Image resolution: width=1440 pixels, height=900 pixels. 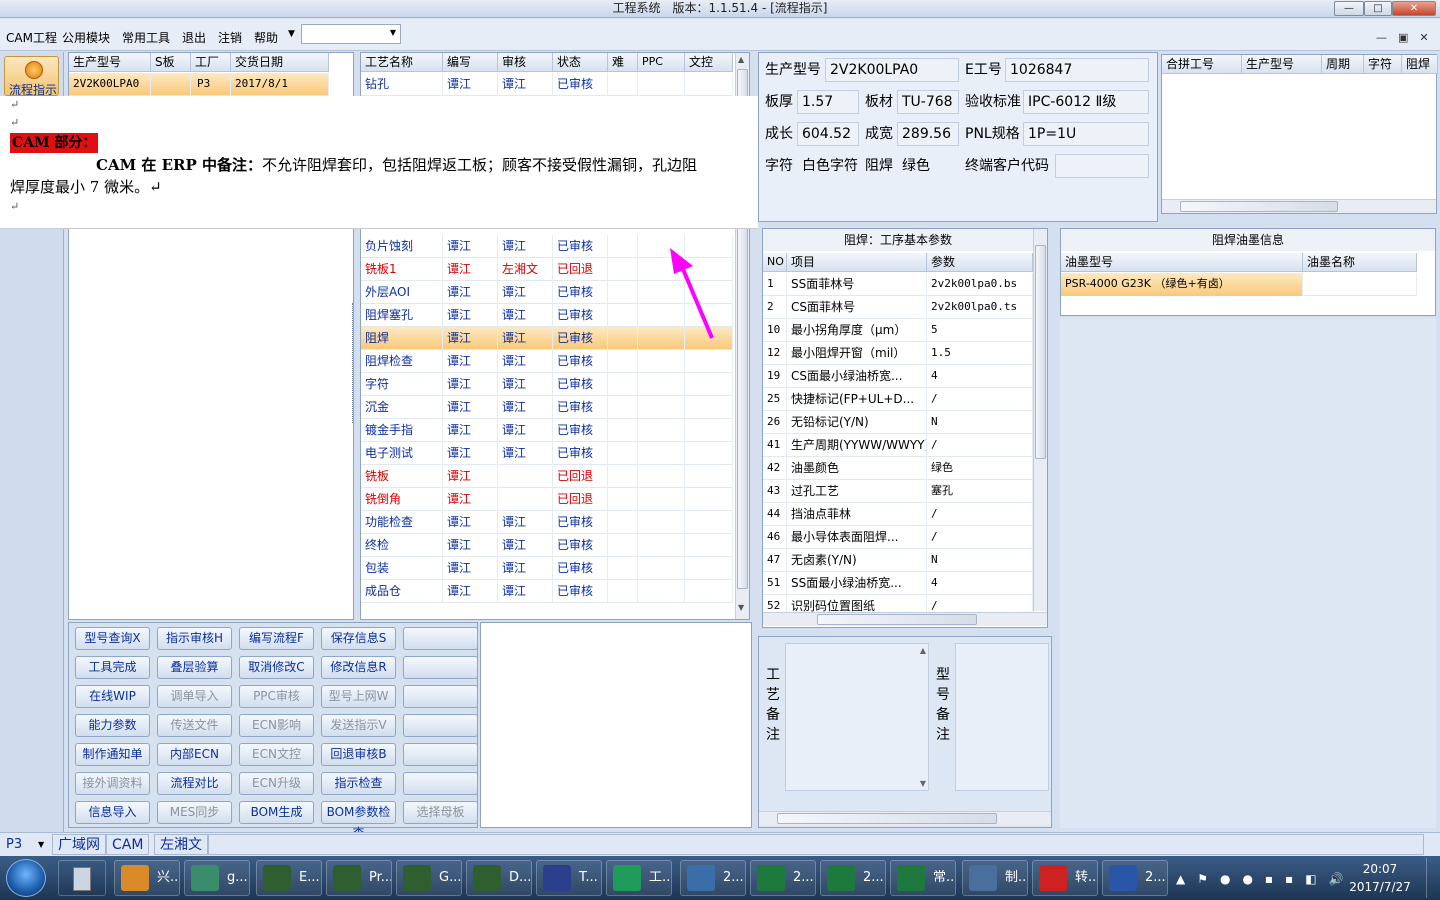 What do you see at coordinates (276, 667) in the screenshot?
I see `action-button: 取消修改C` at bounding box center [276, 667].